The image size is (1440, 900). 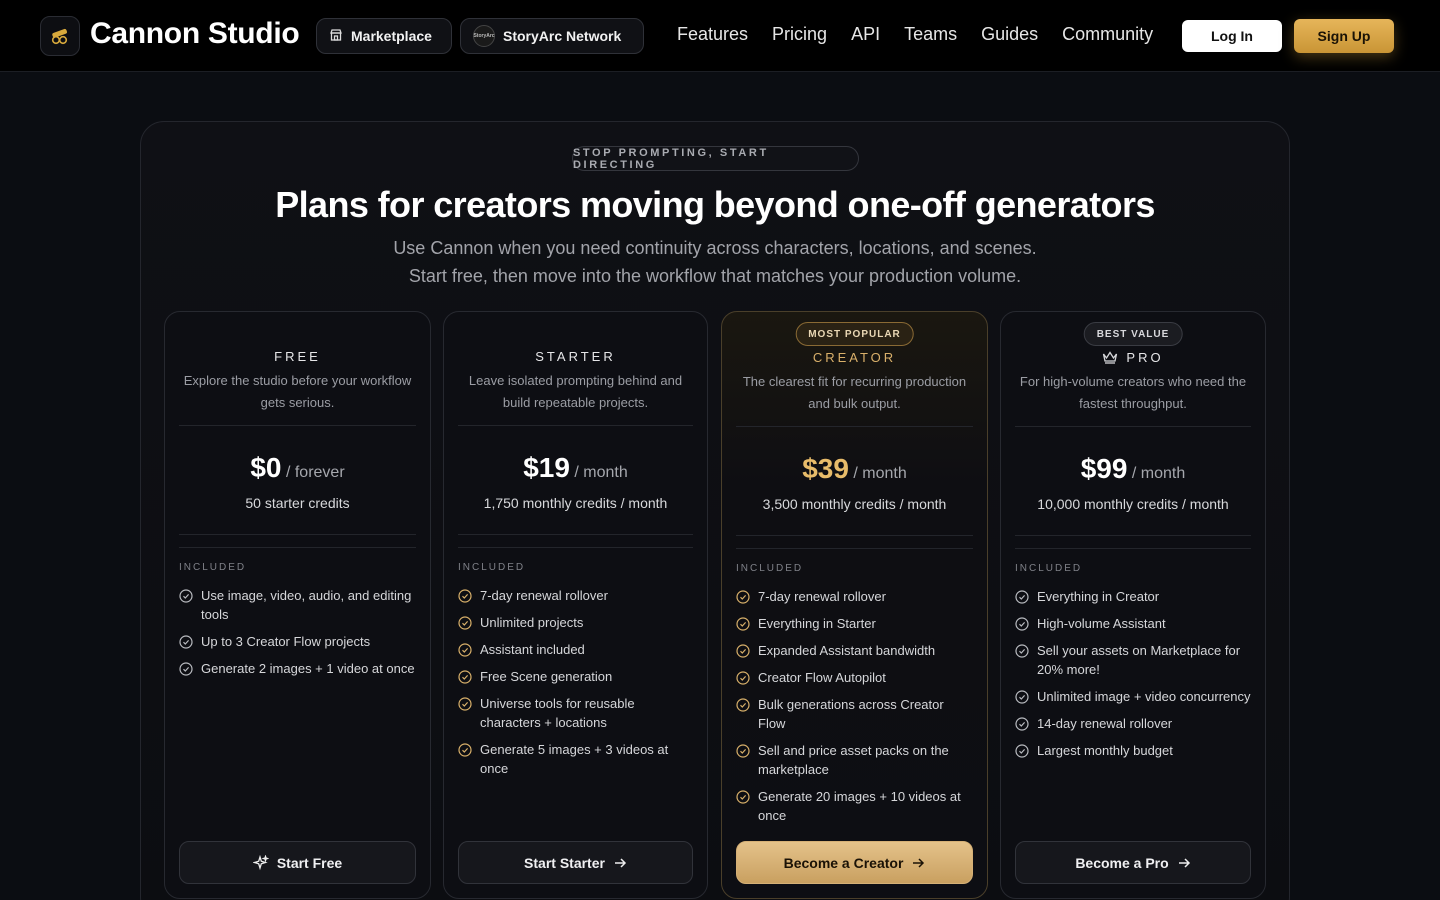 What do you see at coordinates (854, 677) in the screenshot?
I see `feature-item: Creator Flow Autopilot` at bounding box center [854, 677].